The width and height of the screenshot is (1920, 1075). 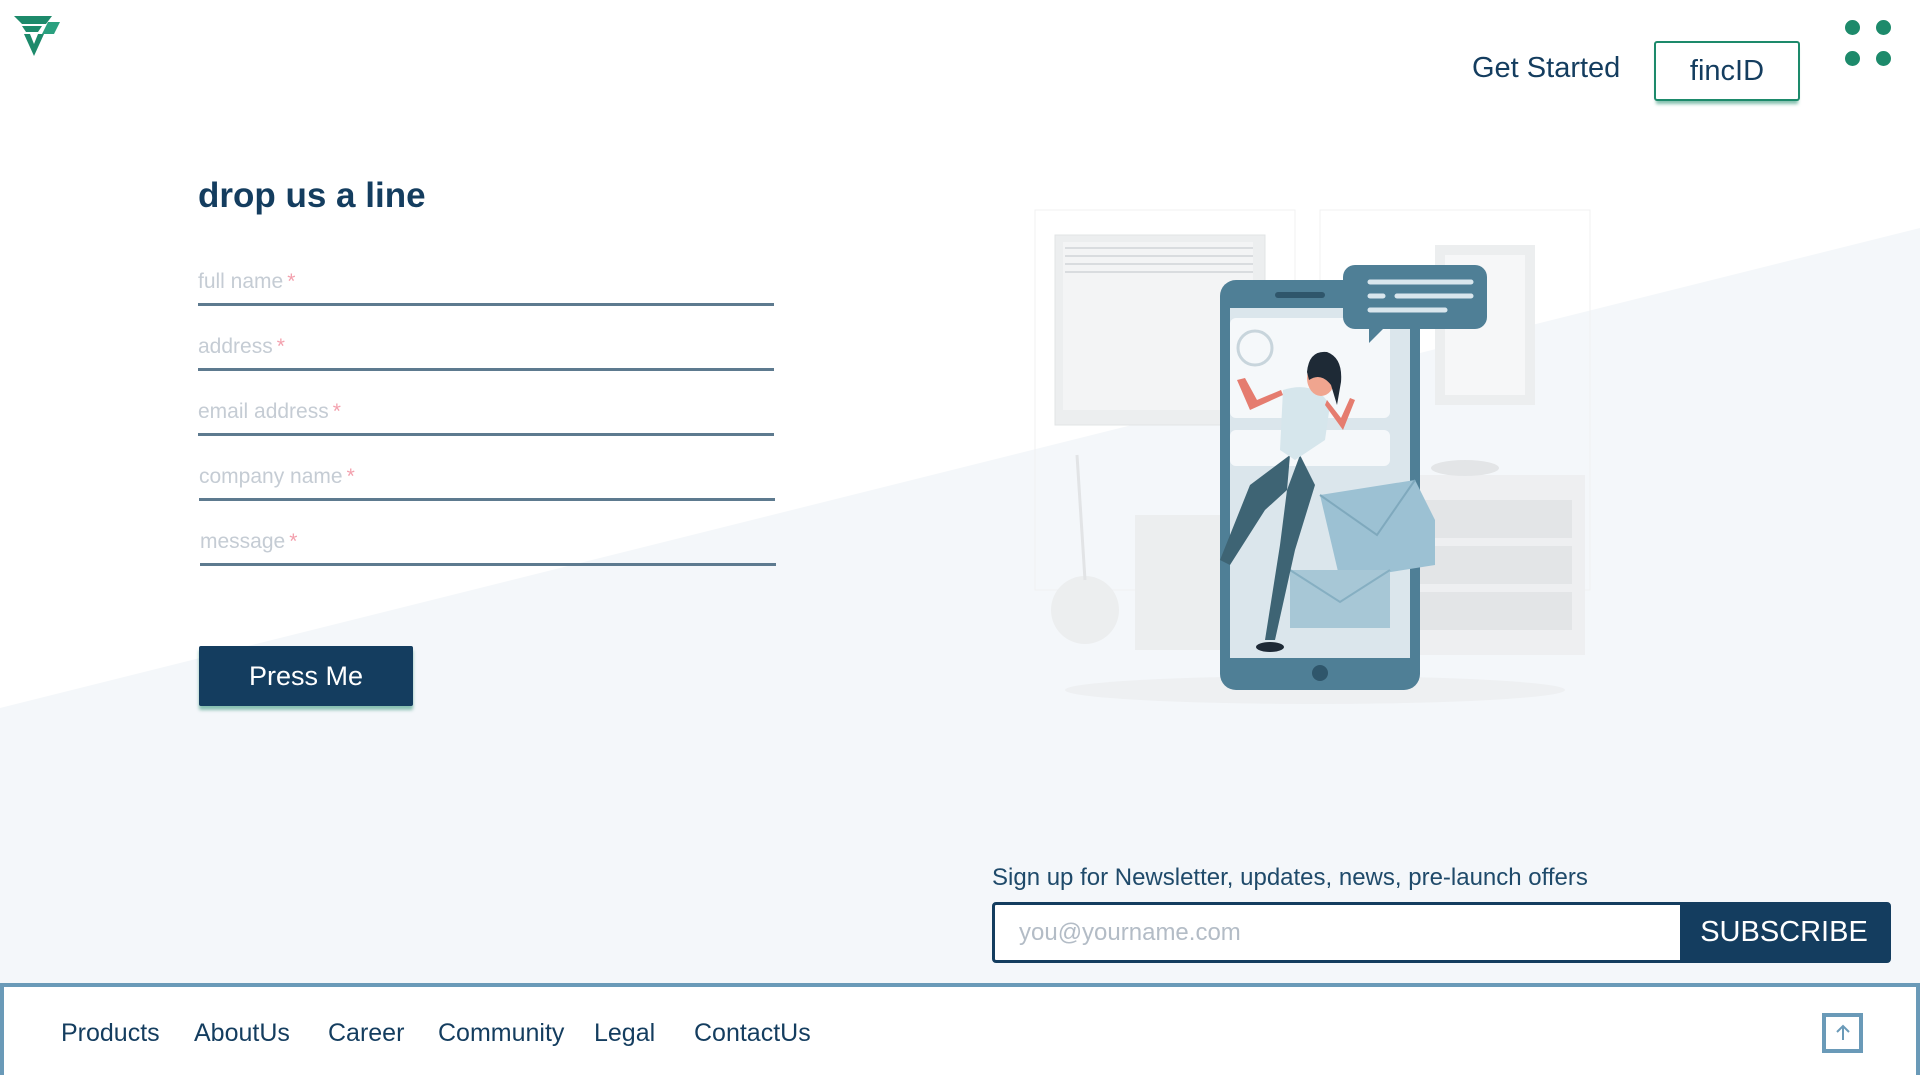 I want to click on company-name-field: company name *, so click(x=487, y=477).